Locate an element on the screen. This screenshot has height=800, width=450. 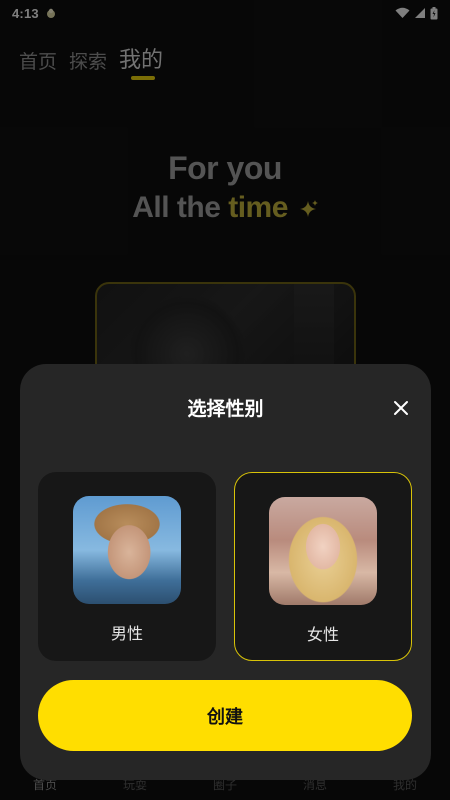
male-avatar is located at coordinates (127, 550).